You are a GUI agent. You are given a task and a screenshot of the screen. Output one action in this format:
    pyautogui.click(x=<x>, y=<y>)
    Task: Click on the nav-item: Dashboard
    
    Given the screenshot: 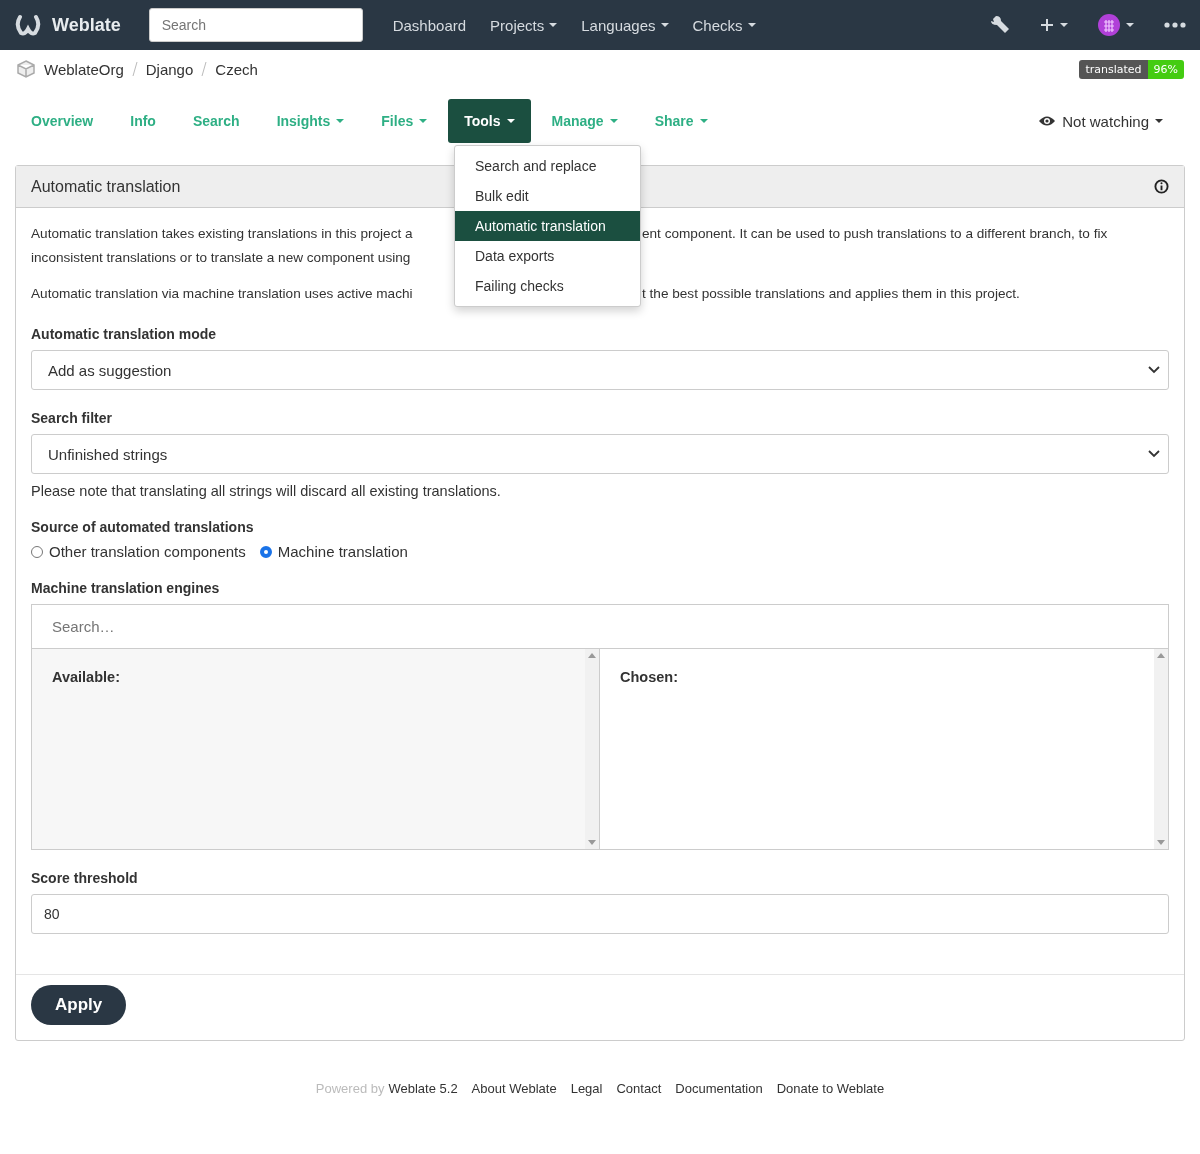 What is the action you would take?
    pyautogui.click(x=429, y=25)
    